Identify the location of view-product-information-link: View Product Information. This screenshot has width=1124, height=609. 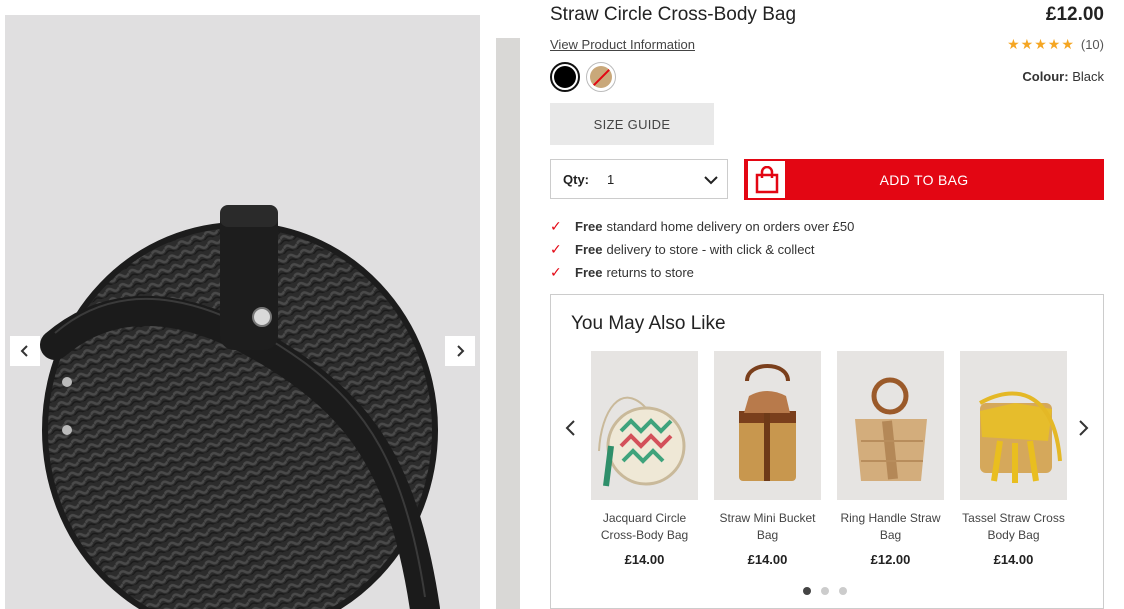
(622, 44).